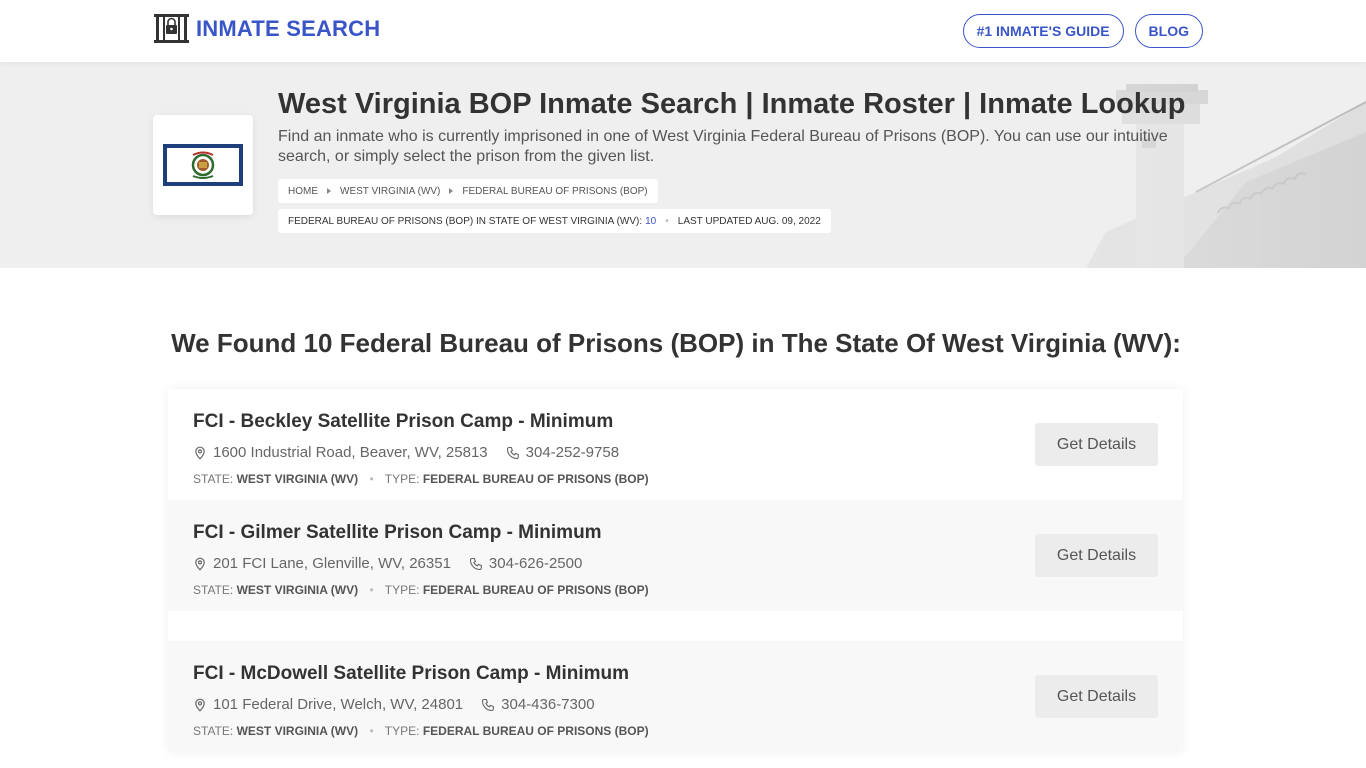 Image resolution: width=1366 pixels, height=768 pixels. I want to click on site-logo-link: INMATE SEARCH, so click(266, 28).